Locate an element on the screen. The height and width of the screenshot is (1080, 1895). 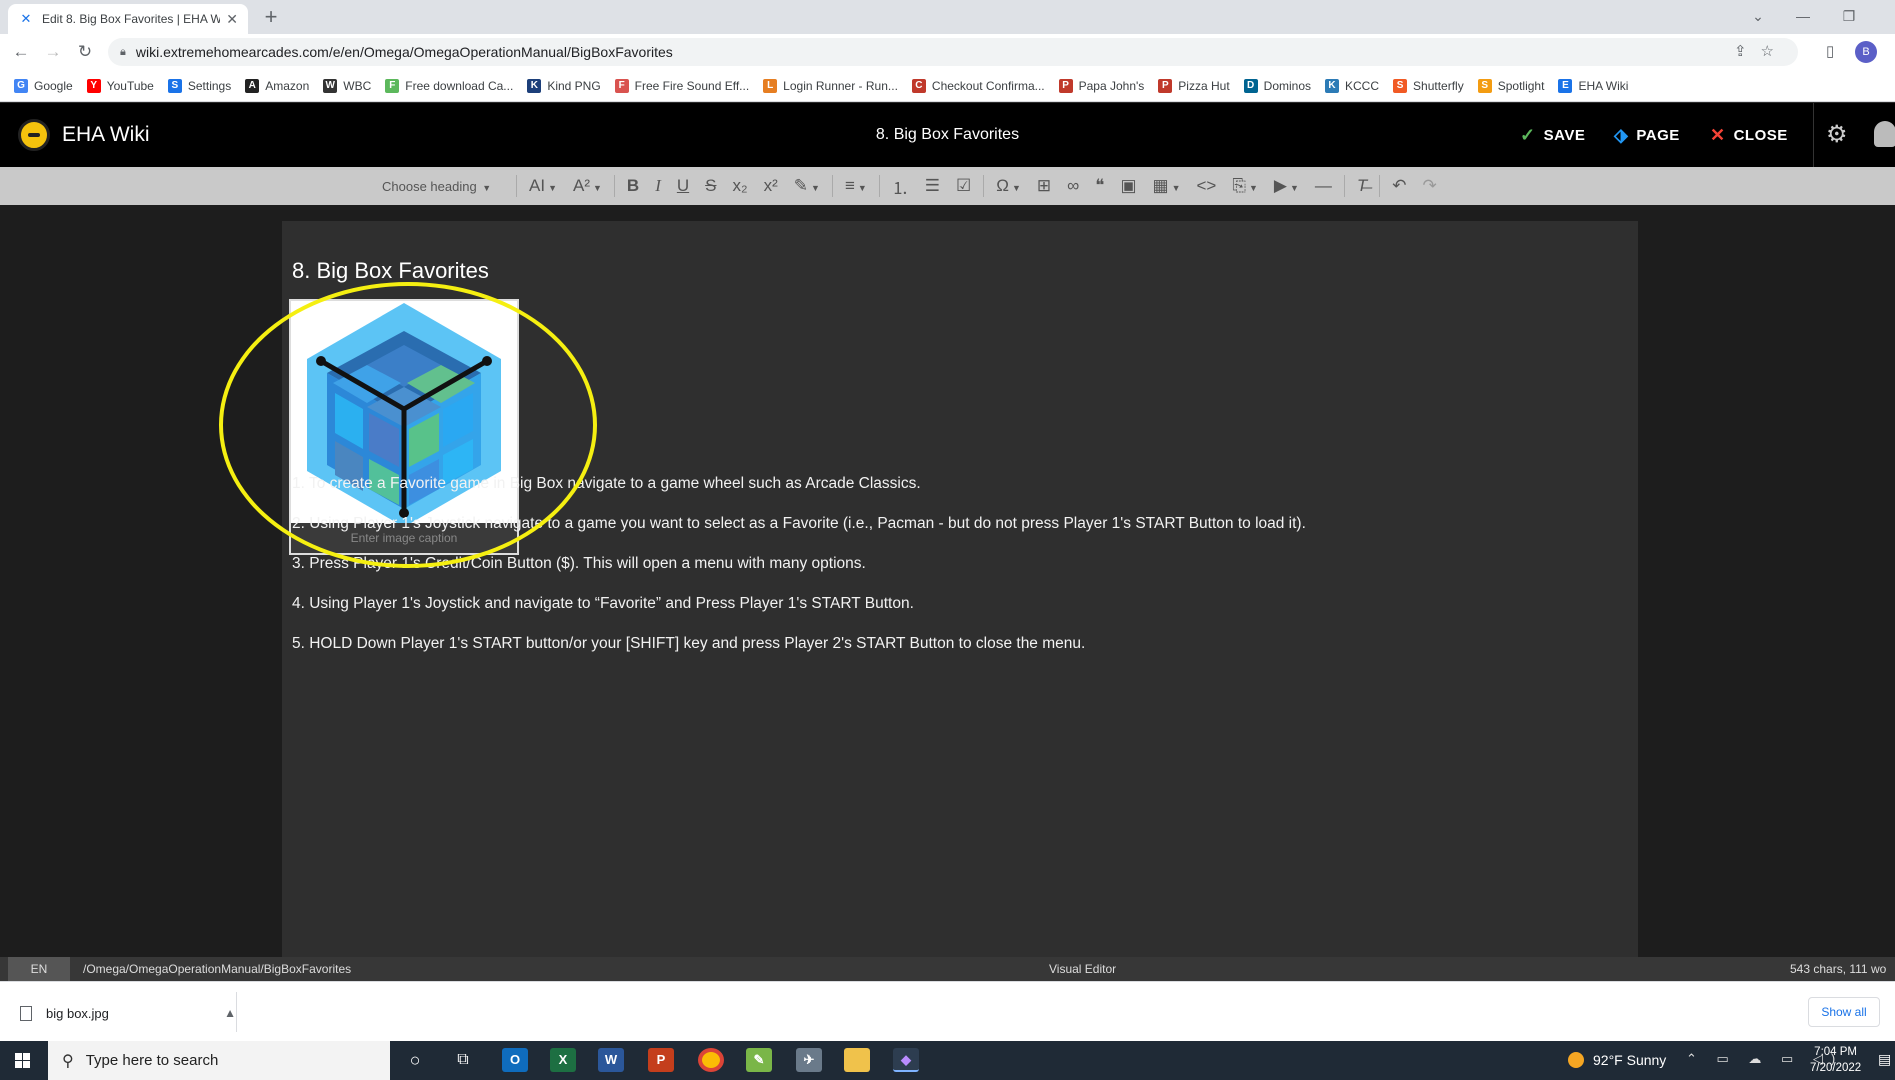
media-embed-icon: ▶ ▼ is located at coordinates (1286, 186).